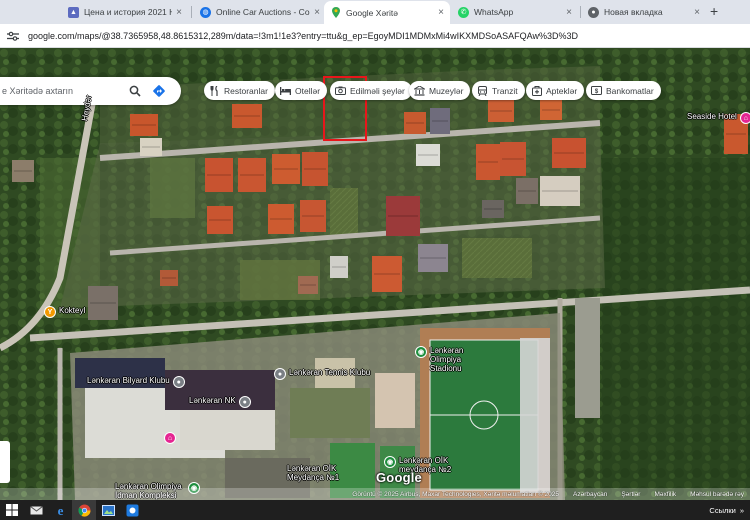  I want to click on chip-label: Bankomatlar, so click(630, 90).